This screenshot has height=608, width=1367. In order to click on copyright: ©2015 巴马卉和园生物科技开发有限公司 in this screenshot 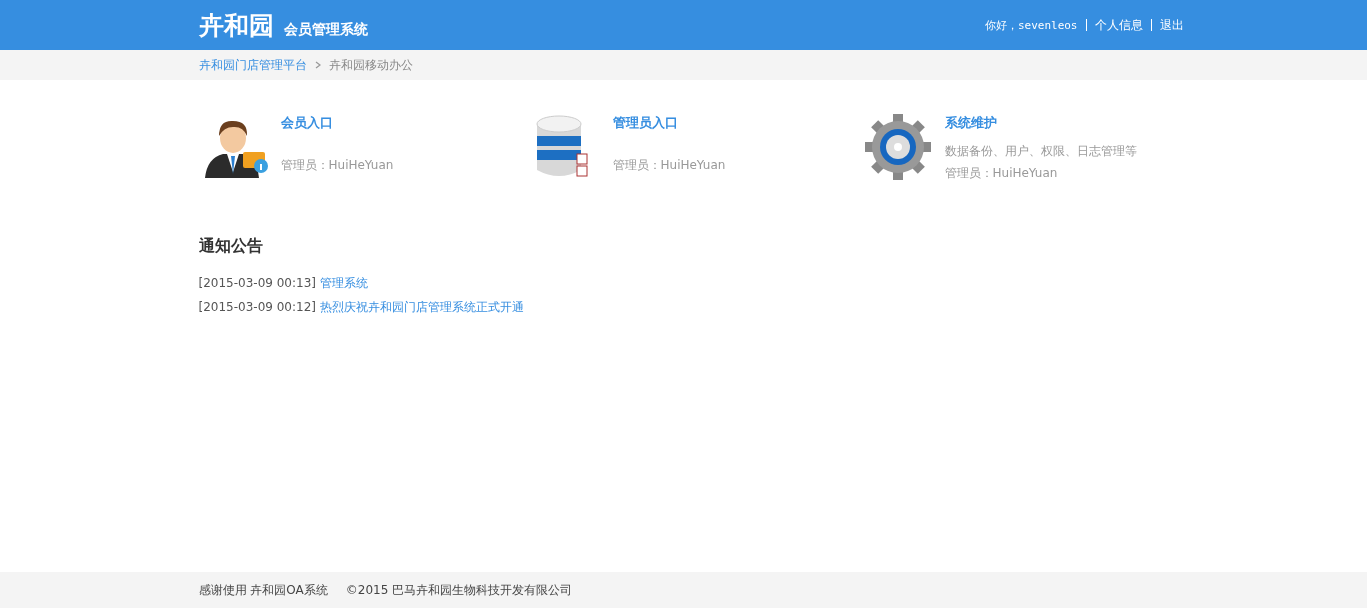, I will do `click(459, 590)`.